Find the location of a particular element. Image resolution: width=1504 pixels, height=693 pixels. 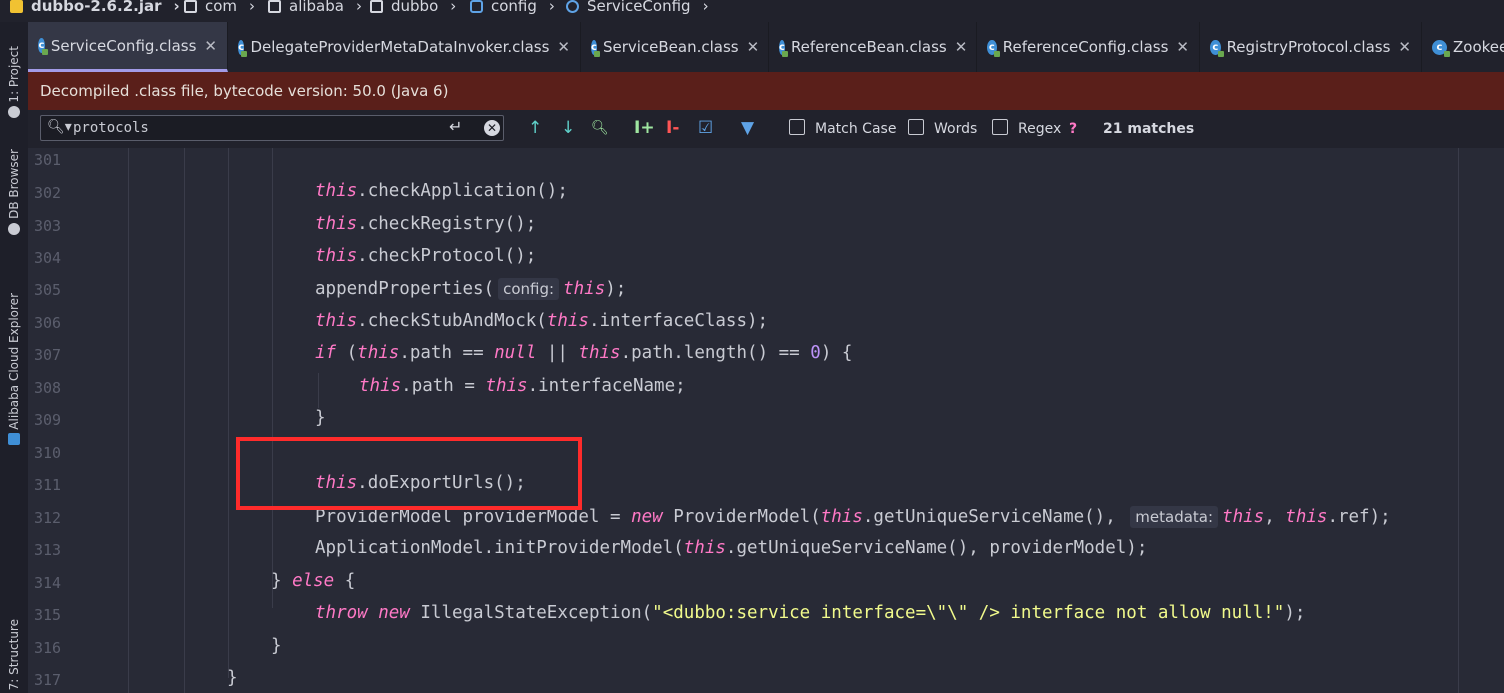

breadcrumb-item-com: com › is located at coordinates (219, 8).